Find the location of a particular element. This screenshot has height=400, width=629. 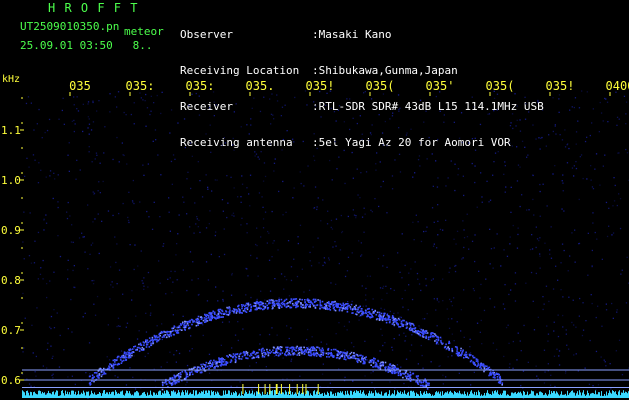

x-tick-label: 035! is located at coordinates (320, 86).